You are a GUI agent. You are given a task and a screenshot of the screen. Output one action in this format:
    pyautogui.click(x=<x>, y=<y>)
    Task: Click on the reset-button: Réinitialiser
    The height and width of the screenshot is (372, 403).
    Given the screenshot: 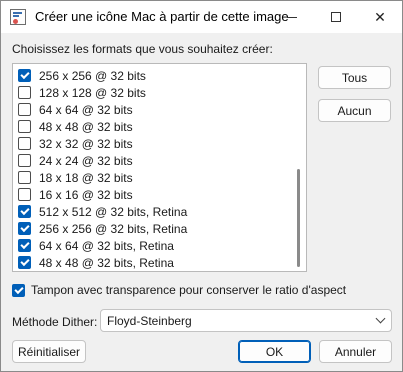 What is the action you would take?
    pyautogui.click(x=49, y=351)
    